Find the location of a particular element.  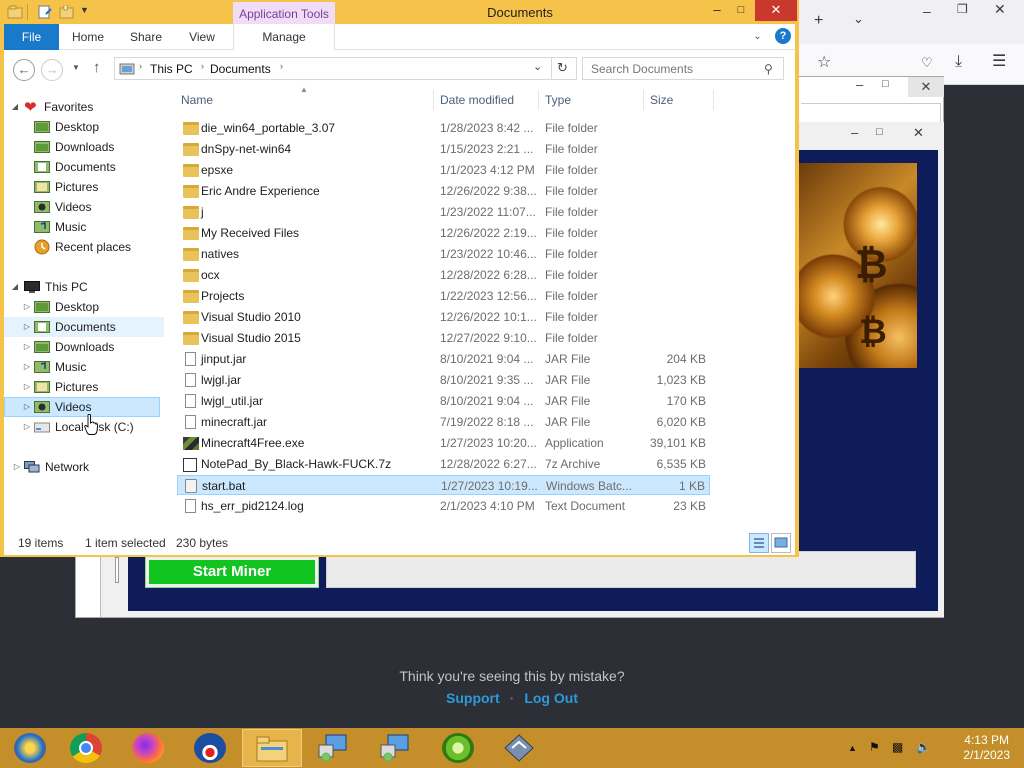

tab-share: Share is located at coordinates (146, 37).